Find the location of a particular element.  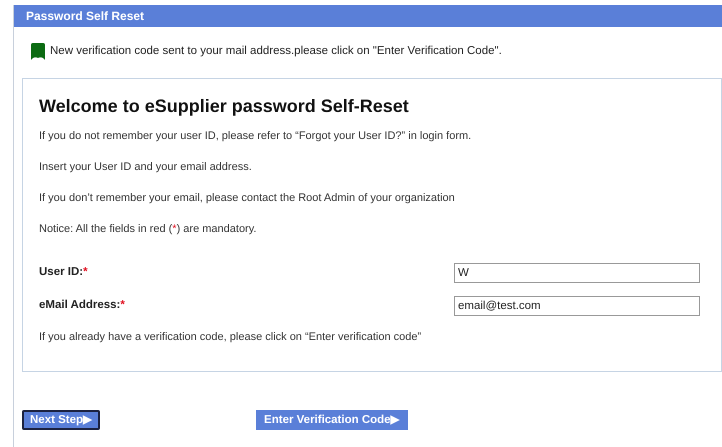

message-text: New verification code sent to your mail address.please click on "Enter Verification Code". is located at coordinates (276, 52).